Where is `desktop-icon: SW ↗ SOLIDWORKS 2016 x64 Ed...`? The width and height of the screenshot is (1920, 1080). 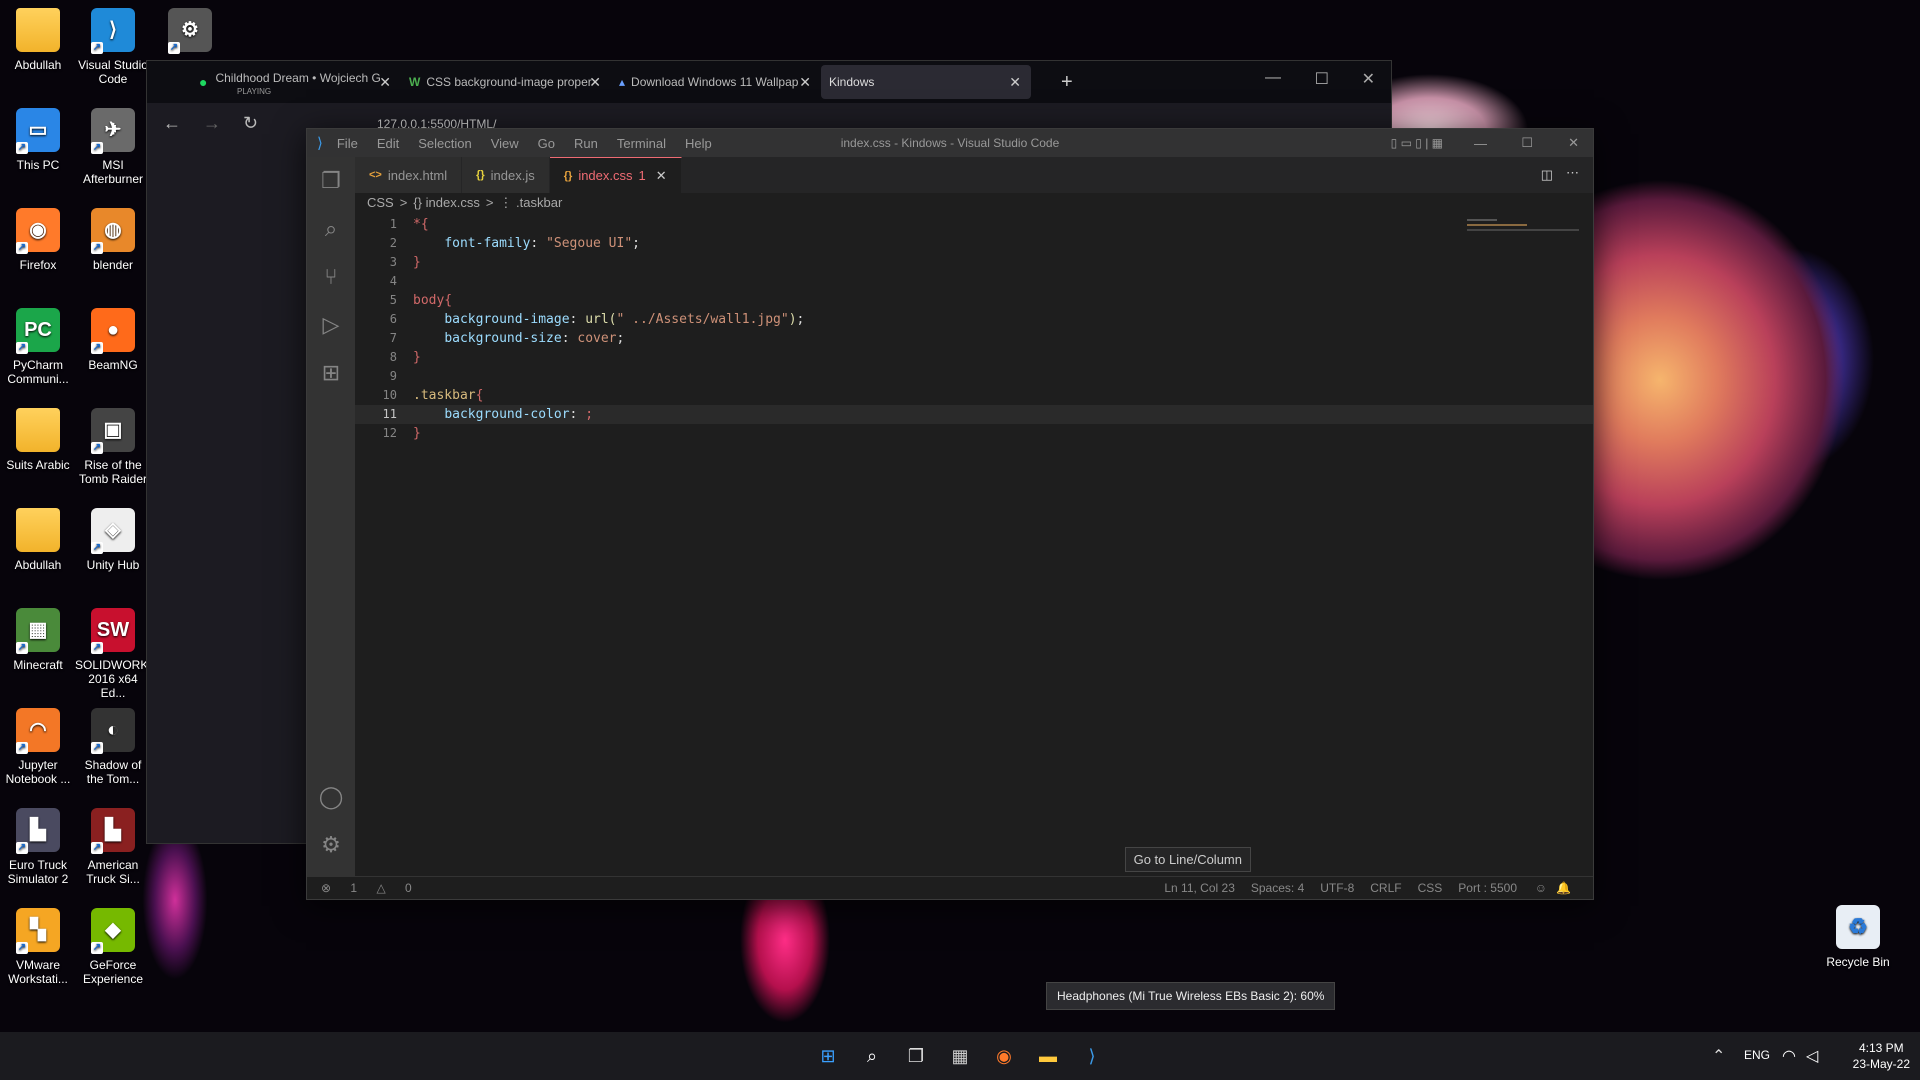
desktop-icon: SW ↗ SOLIDWORKS 2016 x64 Ed... is located at coordinates (115, 654).